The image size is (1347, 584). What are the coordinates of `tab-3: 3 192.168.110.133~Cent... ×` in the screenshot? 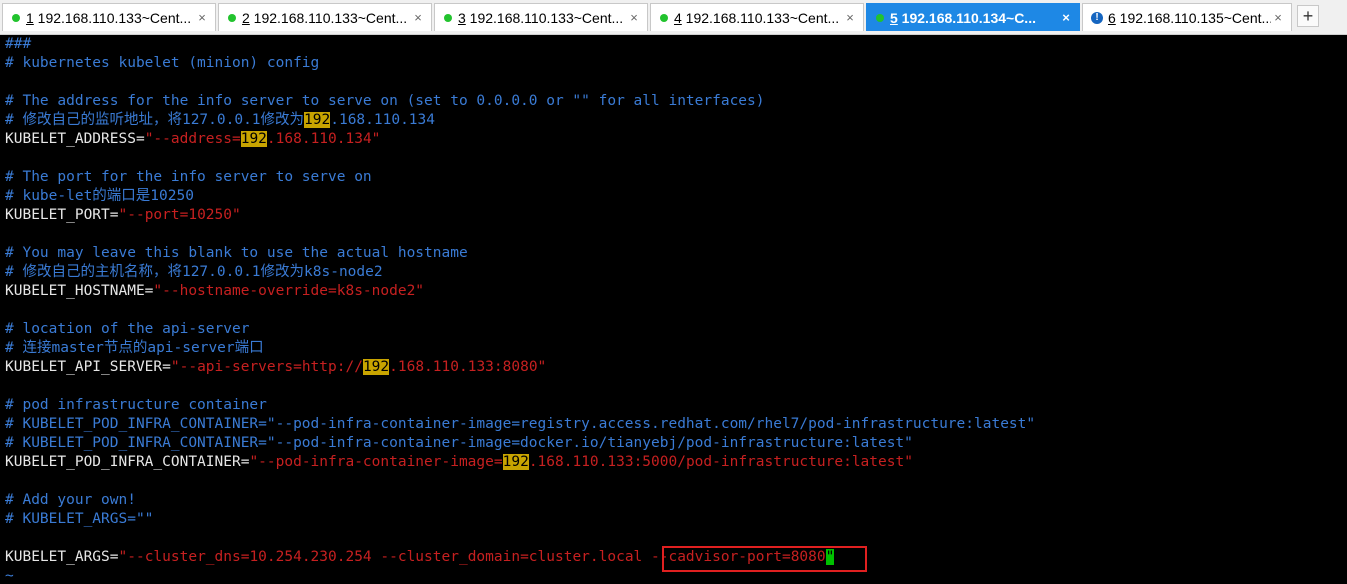 It's located at (541, 17).